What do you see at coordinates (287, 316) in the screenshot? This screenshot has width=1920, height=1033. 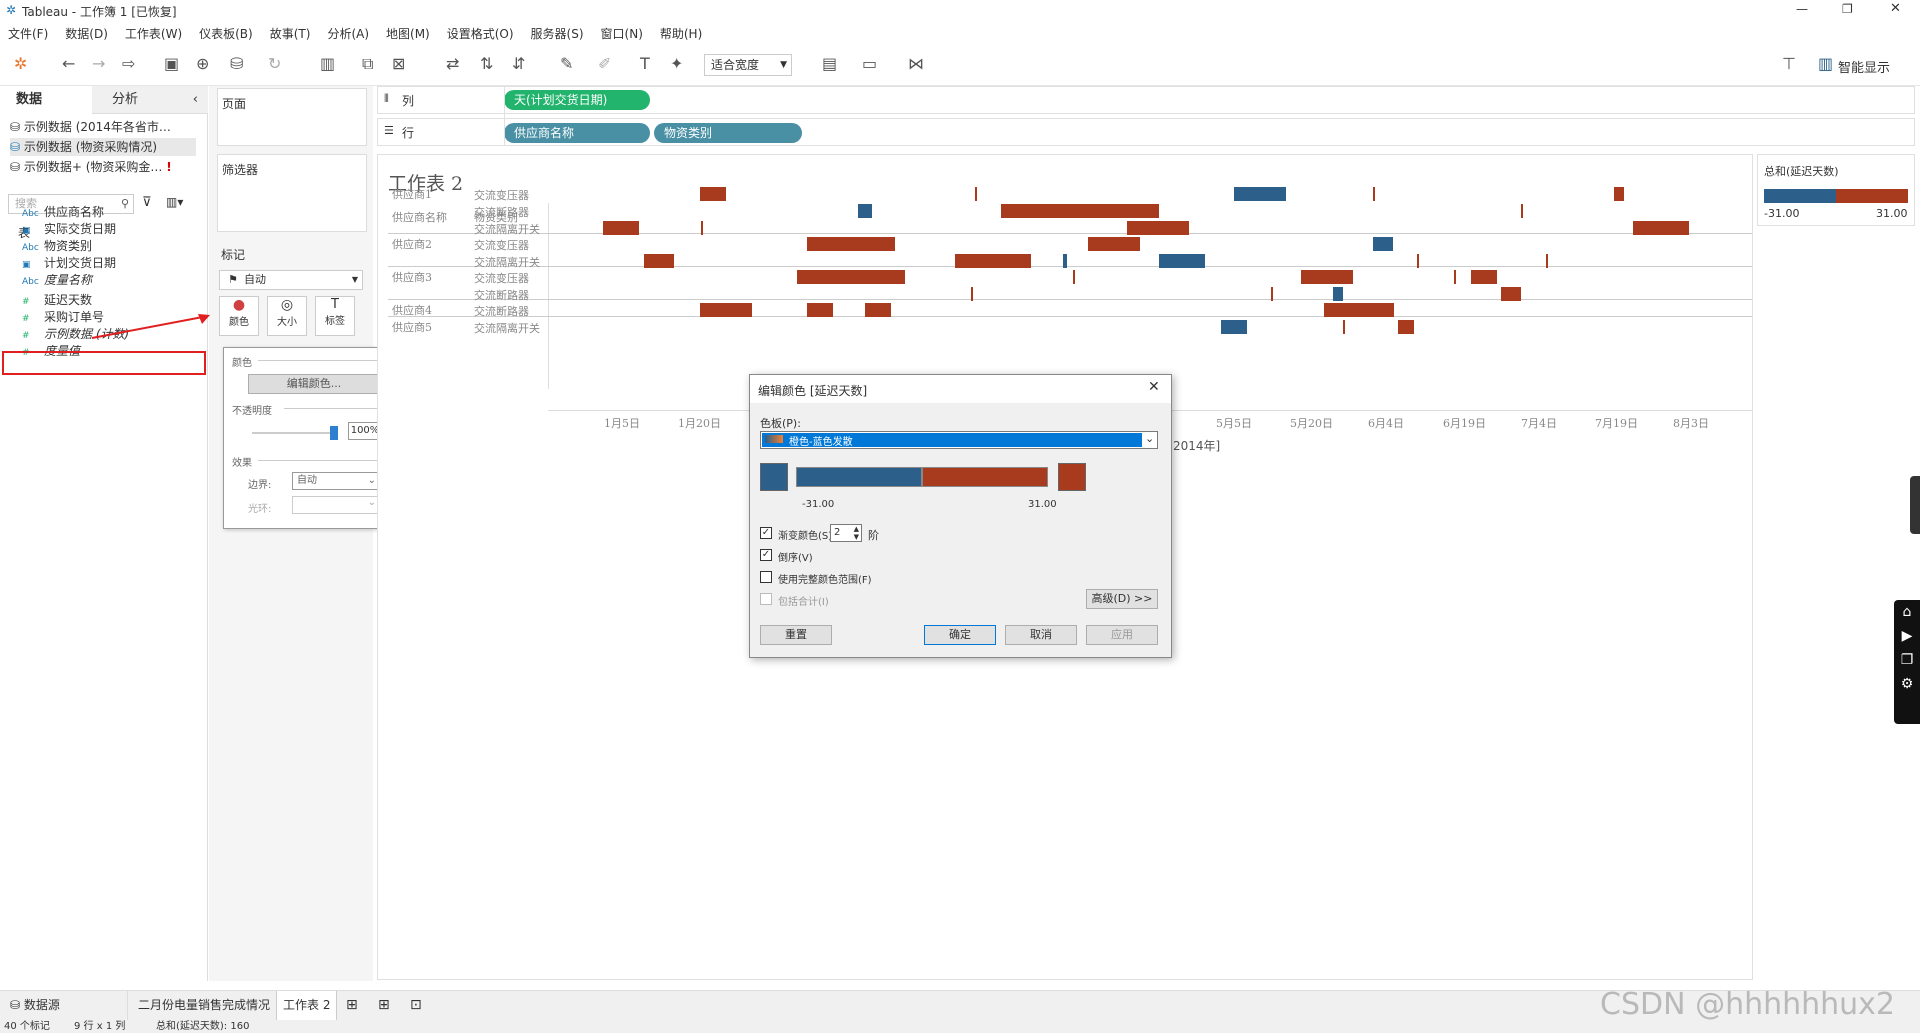 I see `size-button: ◎ 大小` at bounding box center [287, 316].